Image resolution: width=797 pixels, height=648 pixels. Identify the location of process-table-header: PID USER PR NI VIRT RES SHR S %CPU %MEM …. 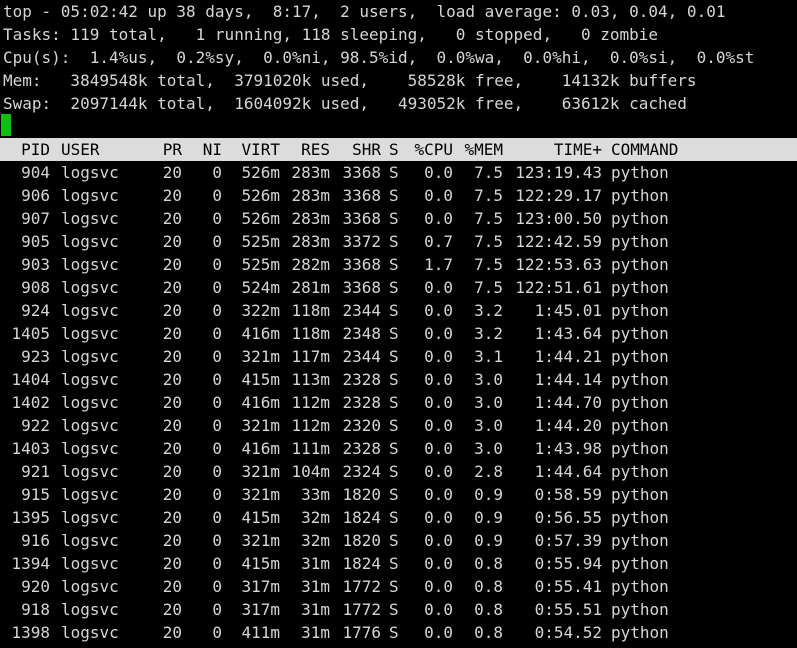
(398, 149).